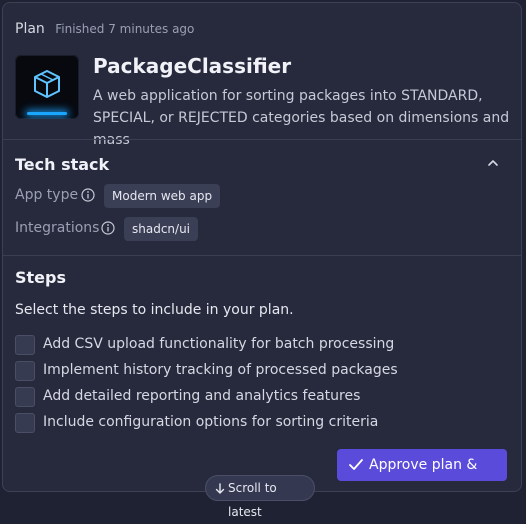 The height and width of the screenshot is (524, 526). Describe the element at coordinates (423, 474) in the screenshot. I see `approve-label: Approve plan & start` at that location.